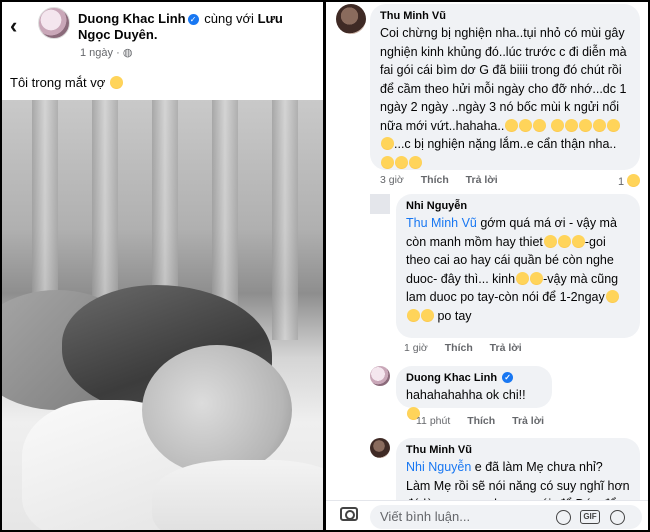  I want to click on comment-bubble: Duong Khac Linh ✓ hahahahahha ok chi!!, so click(474, 393).